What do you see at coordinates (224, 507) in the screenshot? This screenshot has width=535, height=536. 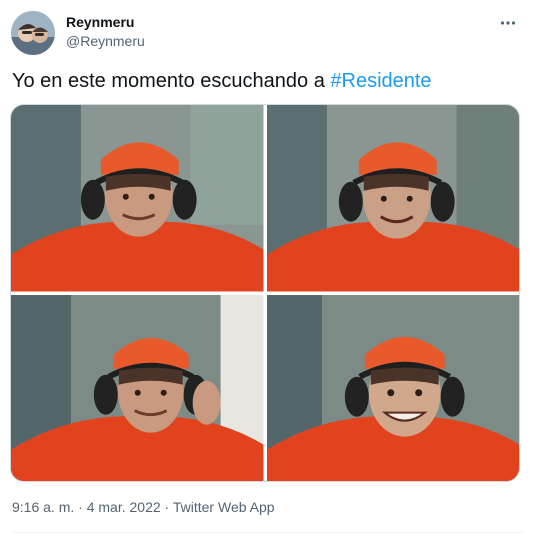 I see `tweet-source: Twitter Web App` at bounding box center [224, 507].